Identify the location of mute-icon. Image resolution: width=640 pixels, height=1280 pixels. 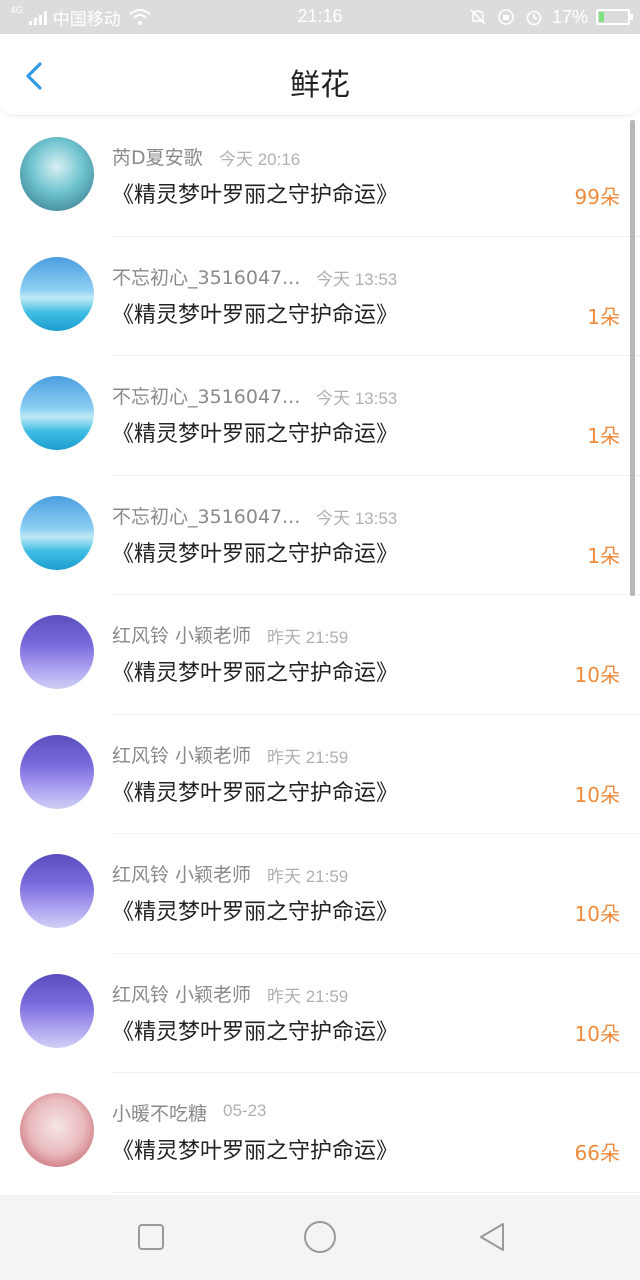
(478, 17).